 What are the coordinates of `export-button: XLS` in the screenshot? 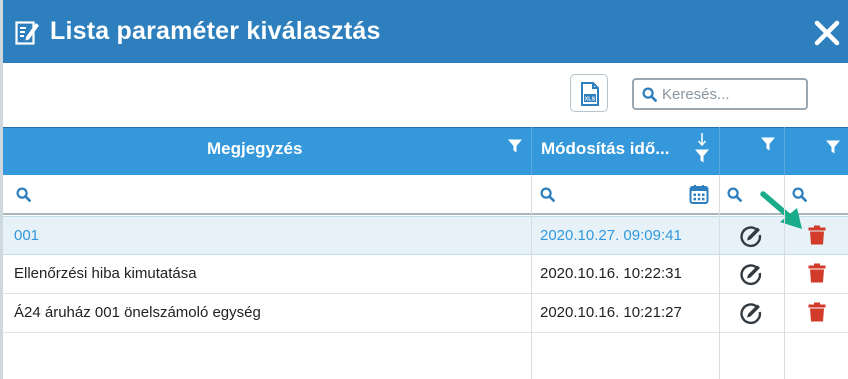 It's located at (589, 93).